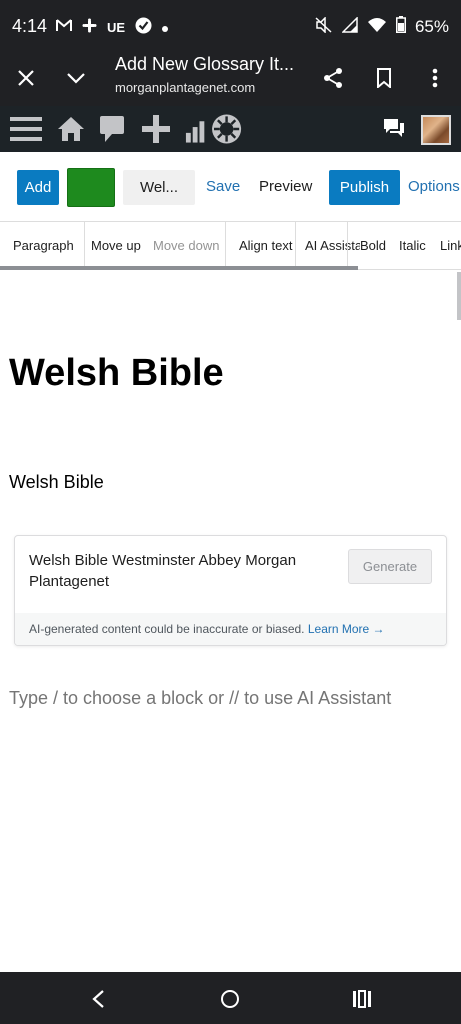 The width and height of the screenshot is (461, 1024). What do you see at coordinates (223, 186) in the screenshot?
I see `save-button: Save` at bounding box center [223, 186].